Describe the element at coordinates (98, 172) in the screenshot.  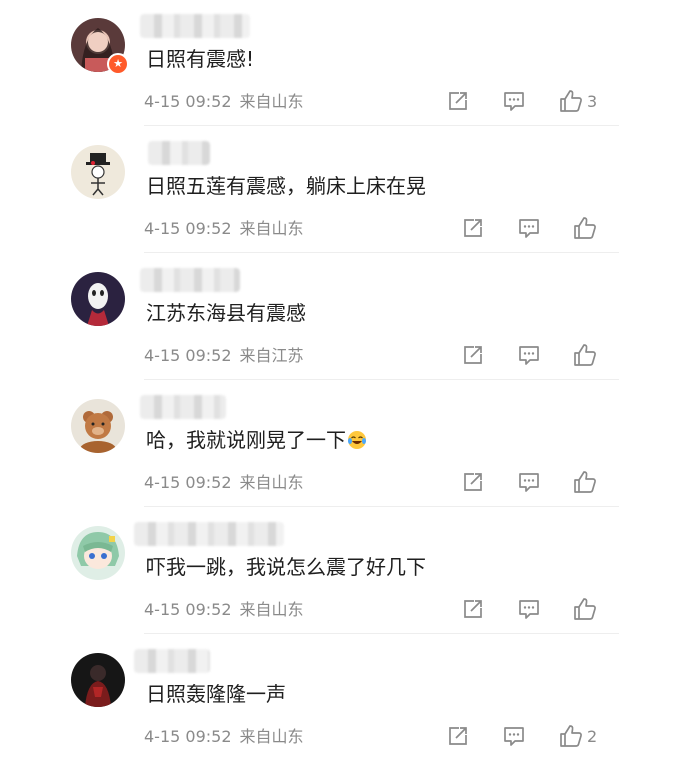
I see `sketch-figure-avatar` at that location.